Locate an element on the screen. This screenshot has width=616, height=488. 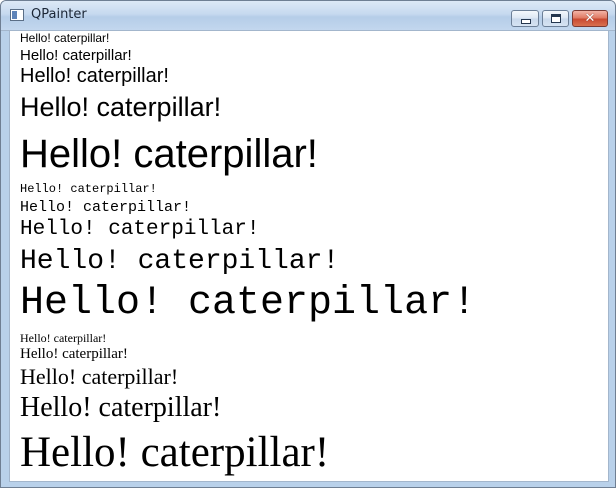
serif-text-line-3: Hello! caterpillar! is located at coordinates (99, 376).